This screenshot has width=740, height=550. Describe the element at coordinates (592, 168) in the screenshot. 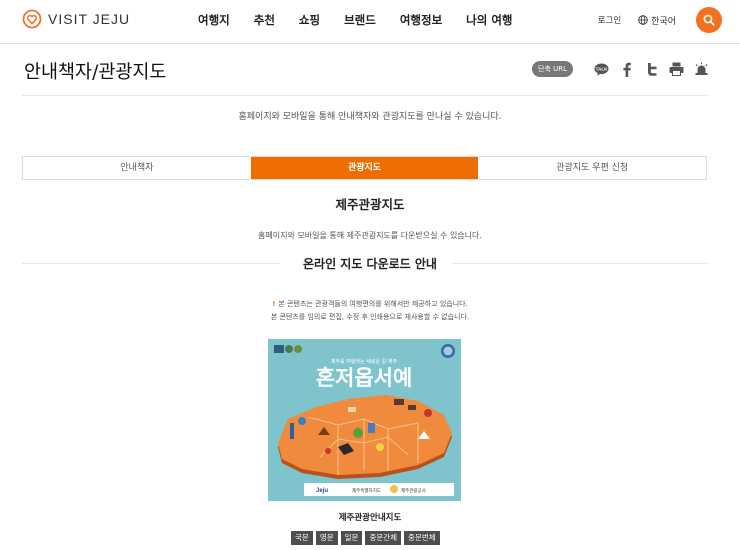

I see `tab-map-mail-request: 관광지도 우편 신청` at that location.